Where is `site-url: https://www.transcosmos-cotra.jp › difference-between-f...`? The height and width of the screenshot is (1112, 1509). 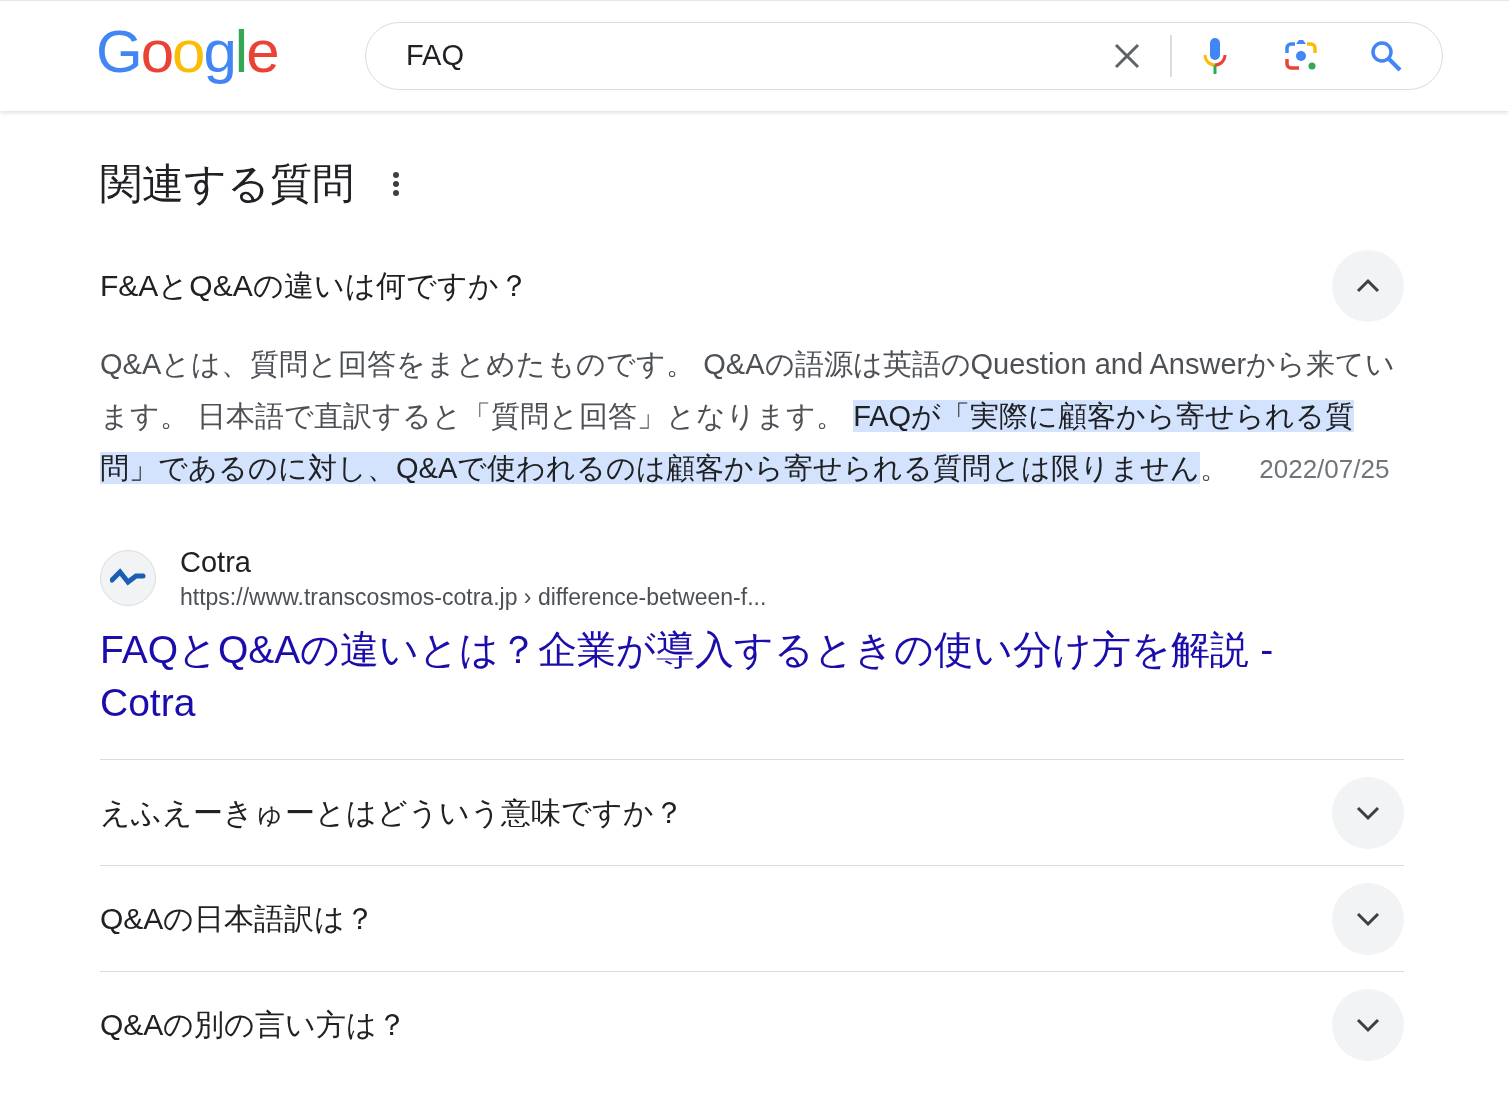 site-url: https://www.transcosmos-cotra.jp › difference-between-f... is located at coordinates (473, 597).